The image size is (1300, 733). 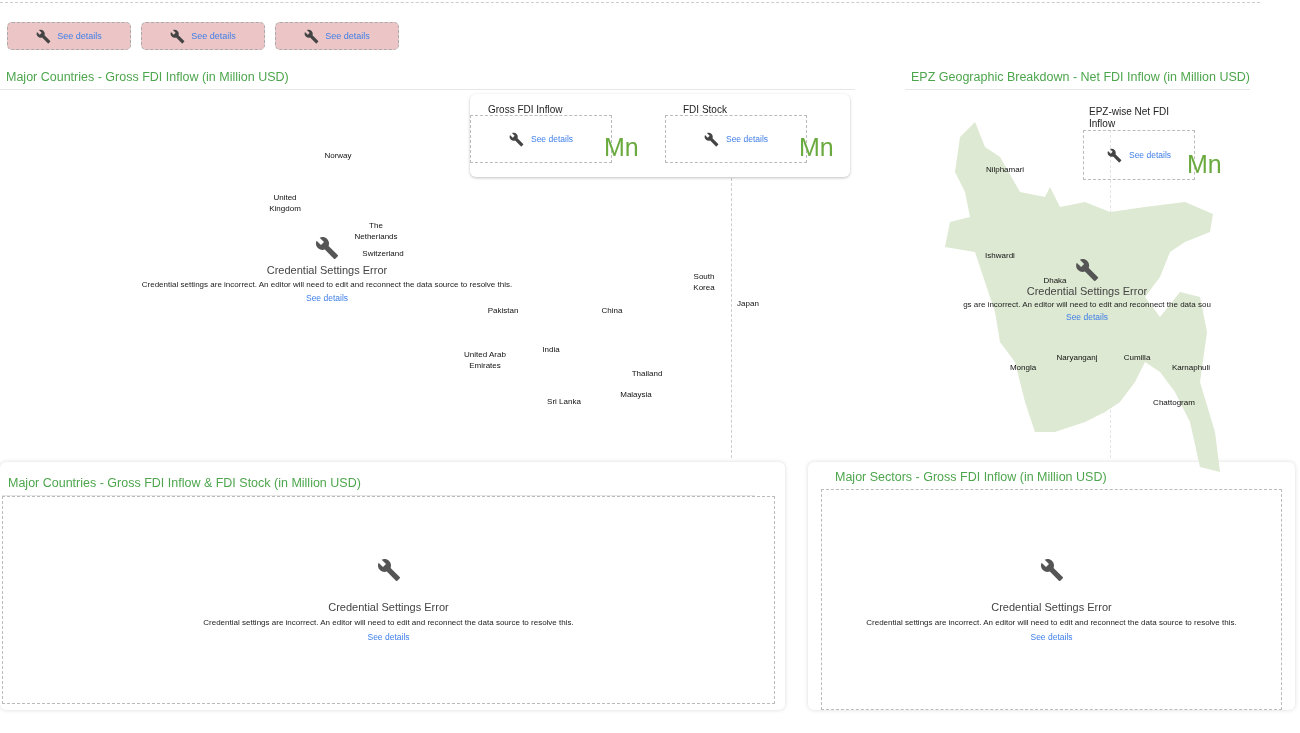 I want to click on country-label: Sri Lanka, so click(x=564, y=401).